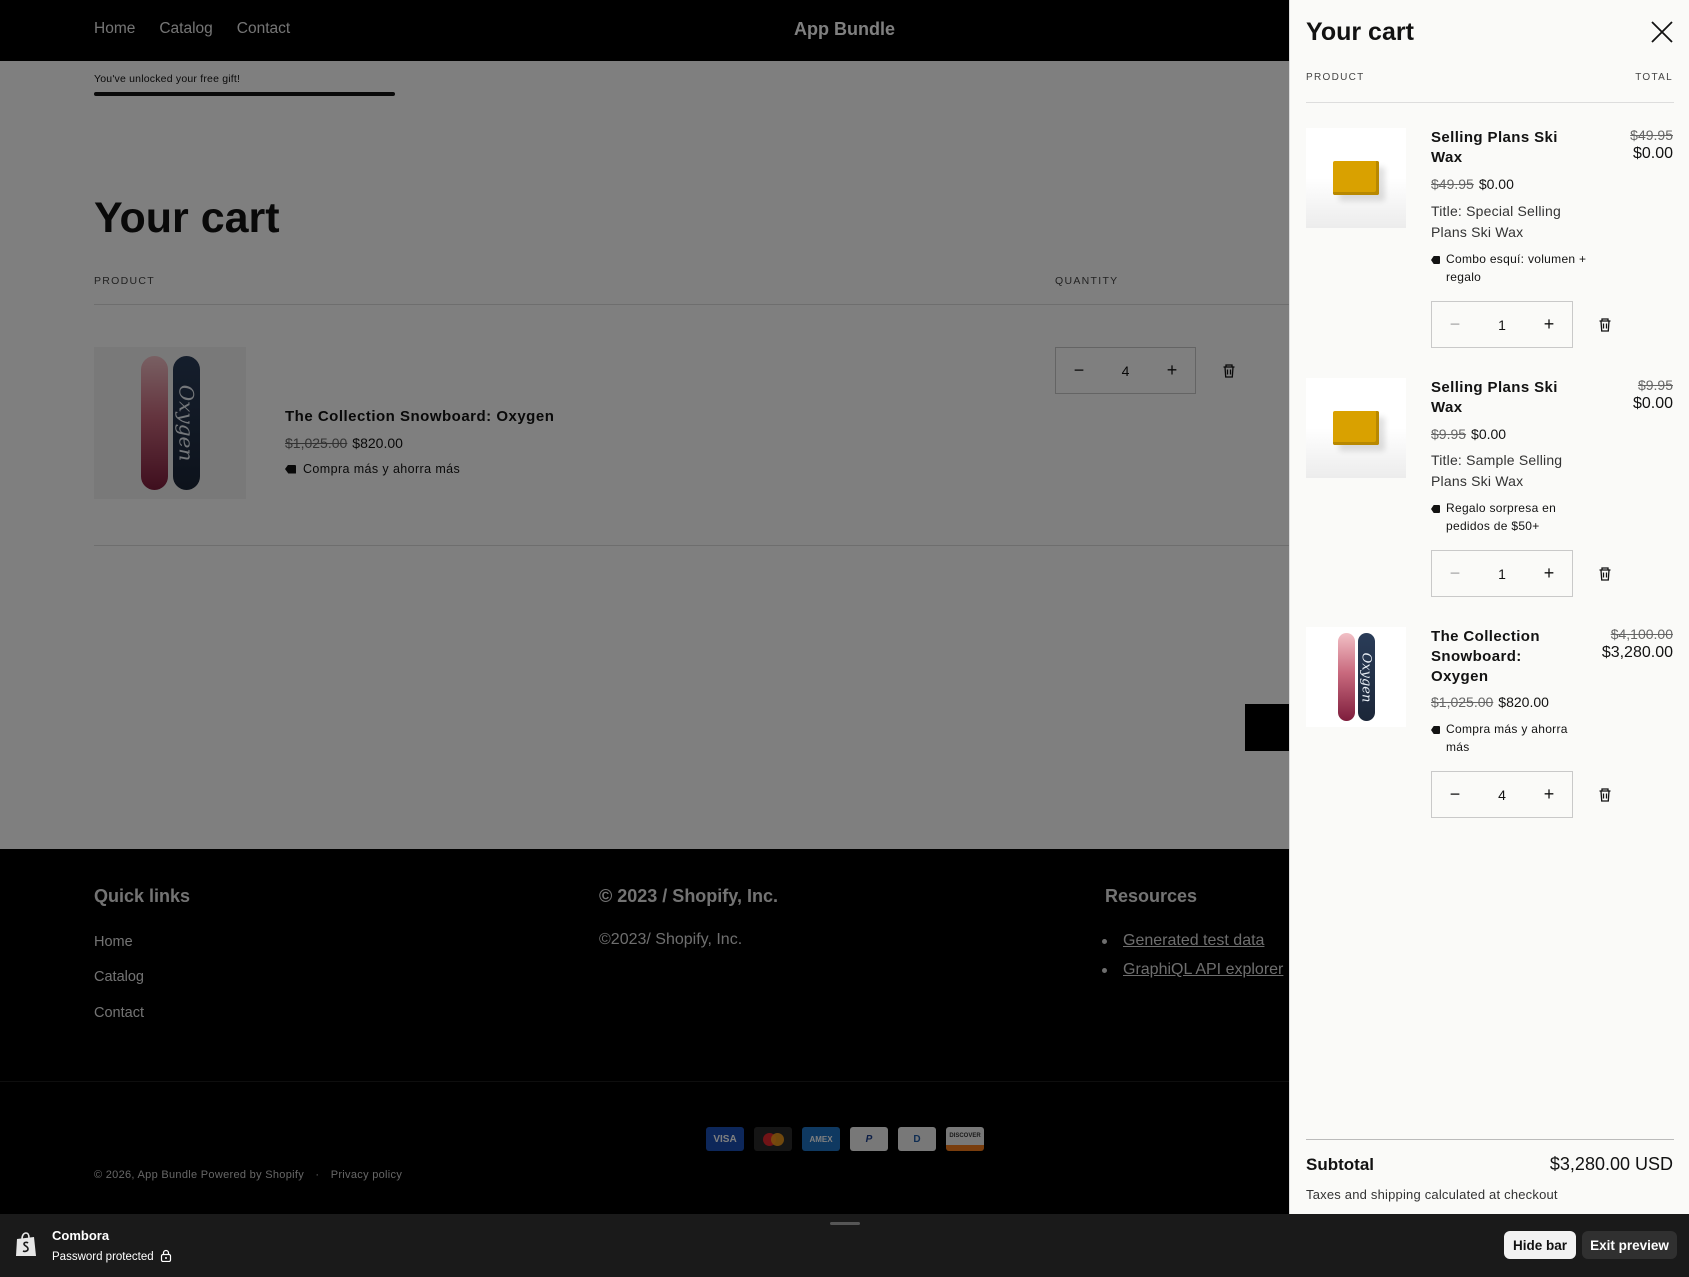 Image resolution: width=1689 pixels, height=1277 pixels. I want to click on drawer-item-price: $9.95 $0.00, so click(1468, 434).